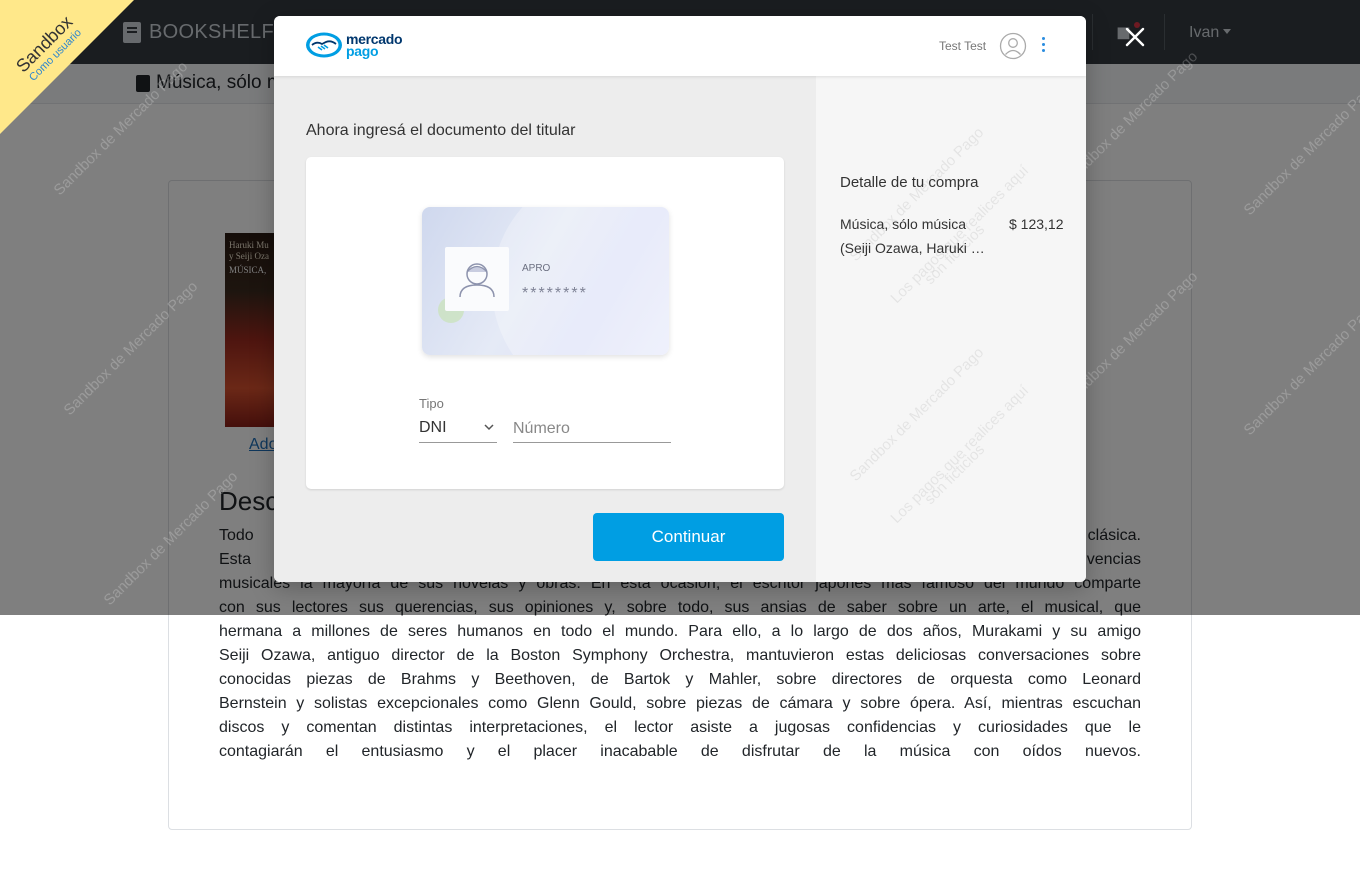  I want to click on doc-type-value: DNI, so click(433, 427).